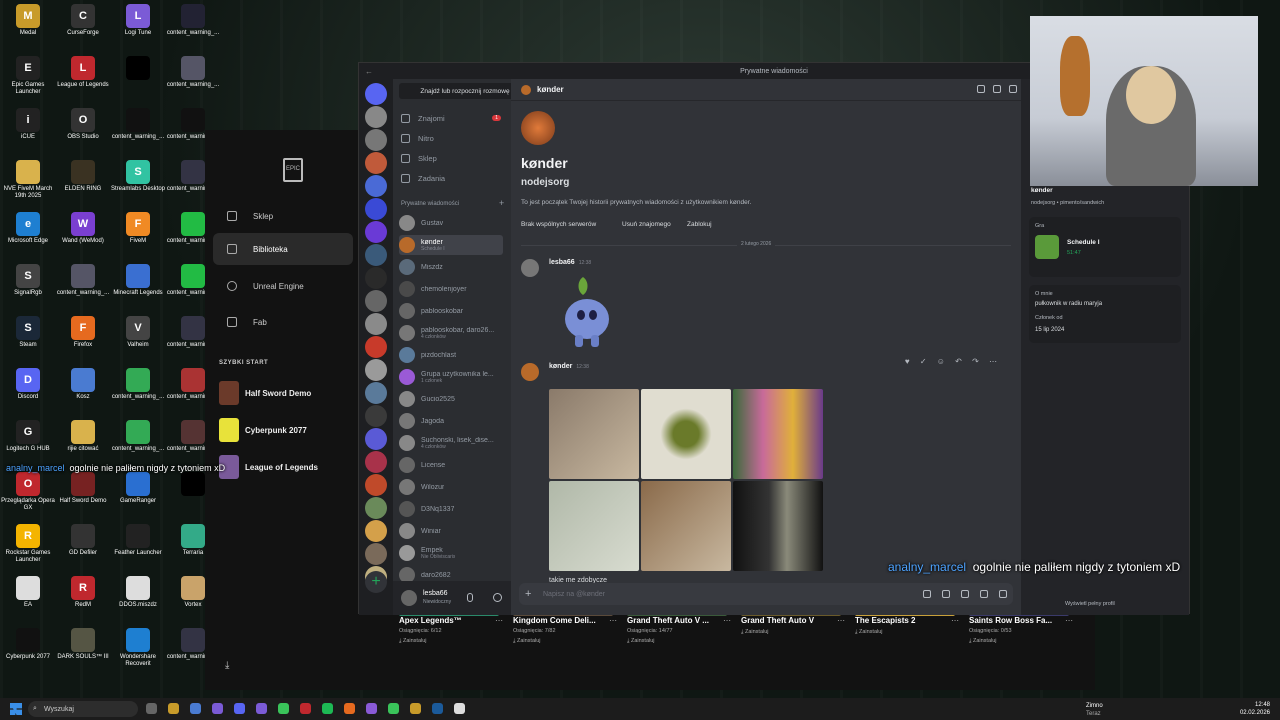  Describe the element at coordinates (369, 71) in the screenshot. I see `back-arrow-icon: ←` at that location.